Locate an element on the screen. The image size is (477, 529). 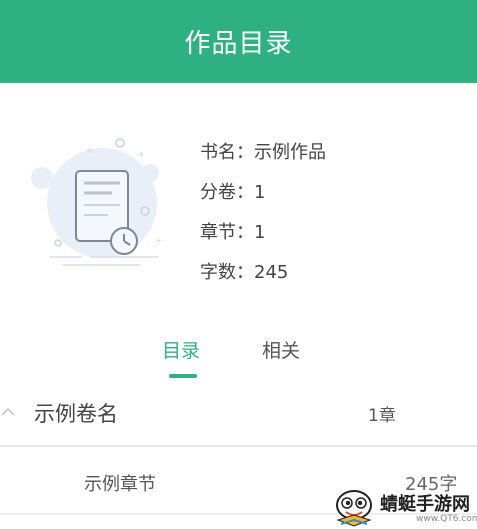
volume-count-row: 分卷：1 is located at coordinates (263, 198).